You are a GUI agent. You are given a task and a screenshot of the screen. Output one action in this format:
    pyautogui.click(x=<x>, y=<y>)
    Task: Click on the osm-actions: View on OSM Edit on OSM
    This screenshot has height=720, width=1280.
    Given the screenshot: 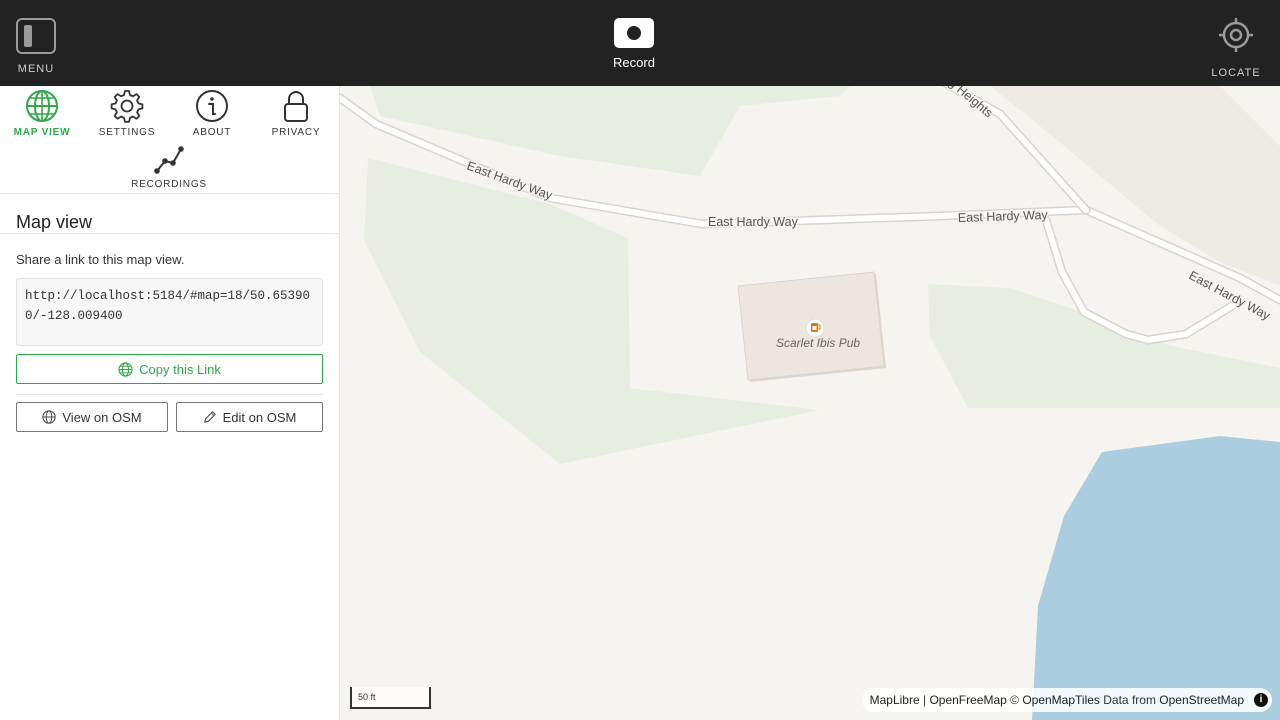 What is the action you would take?
    pyautogui.click(x=169, y=417)
    